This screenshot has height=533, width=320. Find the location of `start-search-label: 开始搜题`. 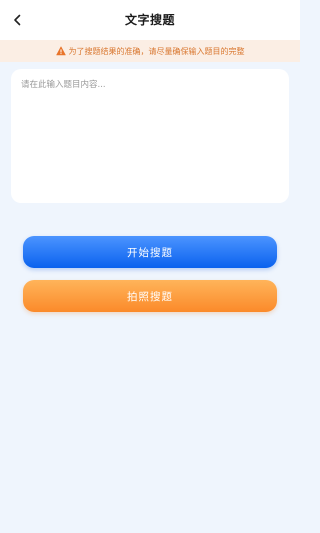

start-search-label: 开始搜题 is located at coordinates (150, 252).